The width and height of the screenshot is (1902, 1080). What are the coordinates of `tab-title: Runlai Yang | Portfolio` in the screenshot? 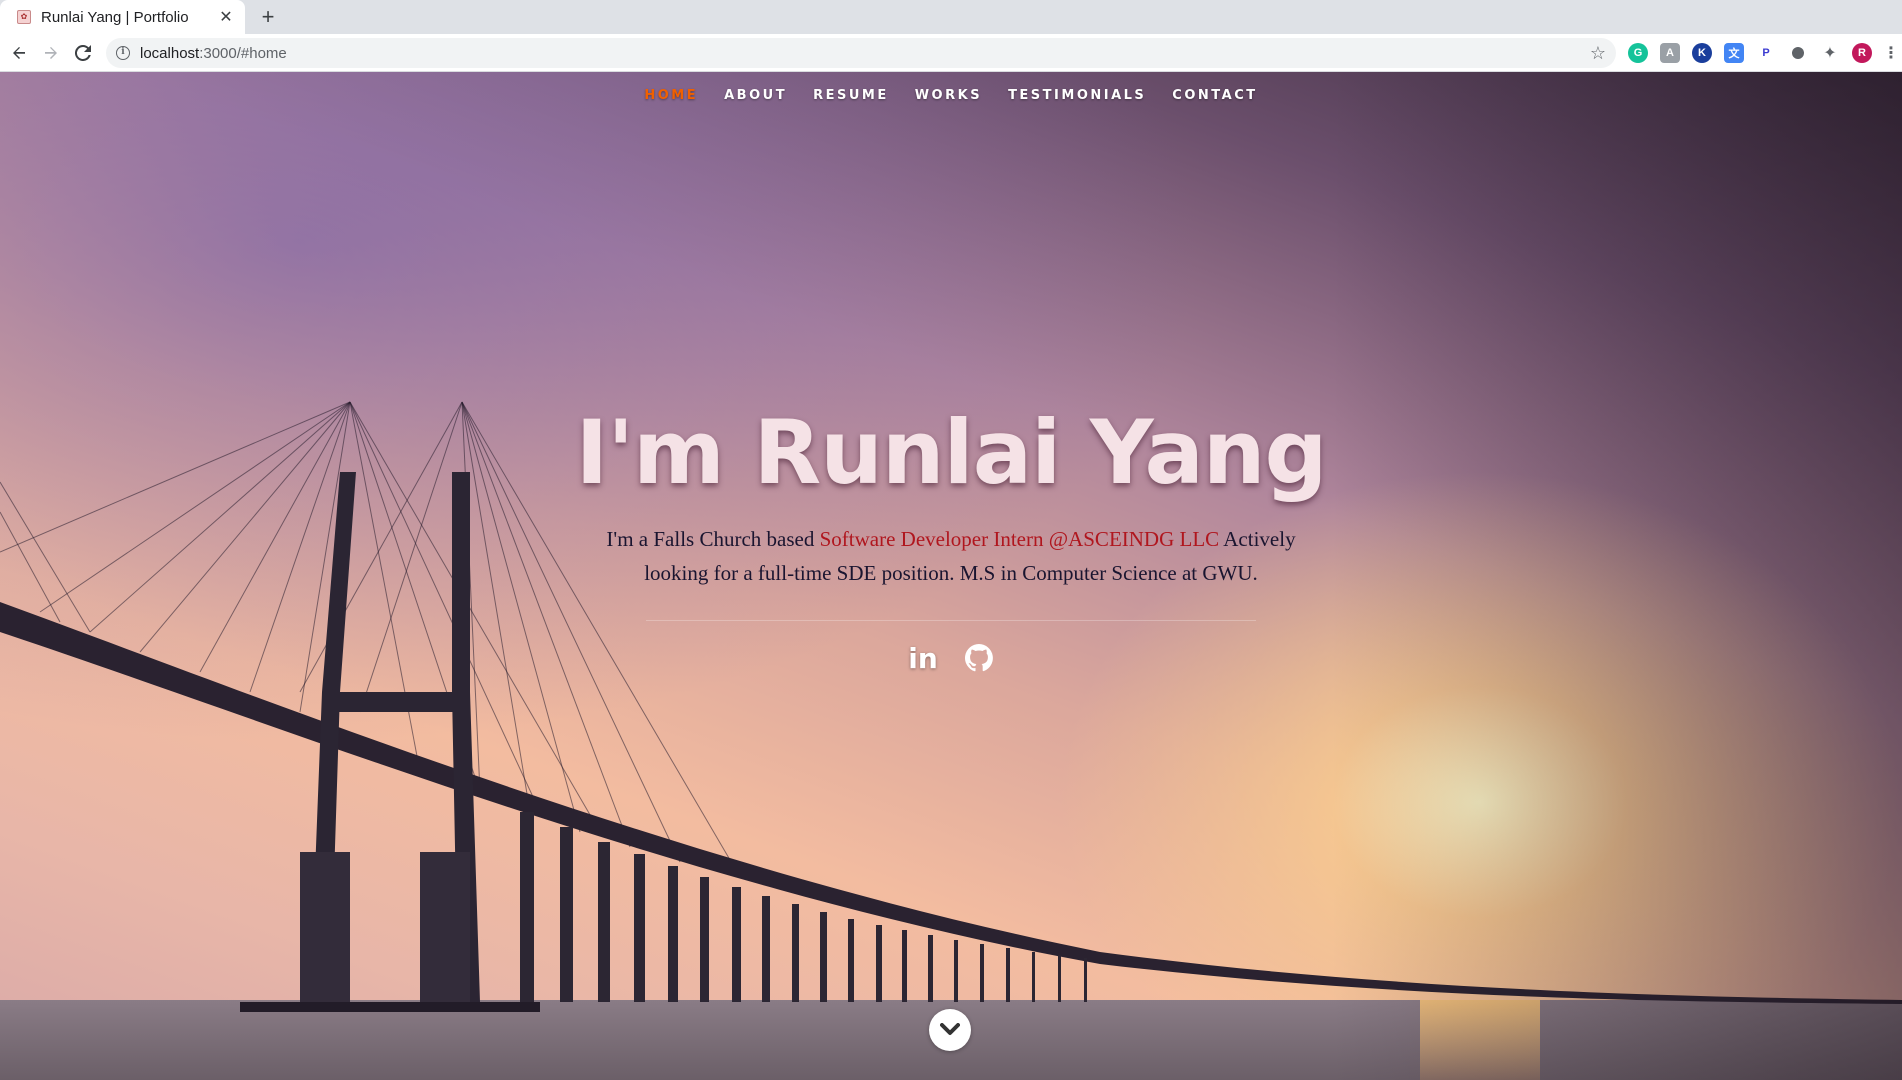 It's located at (115, 17).